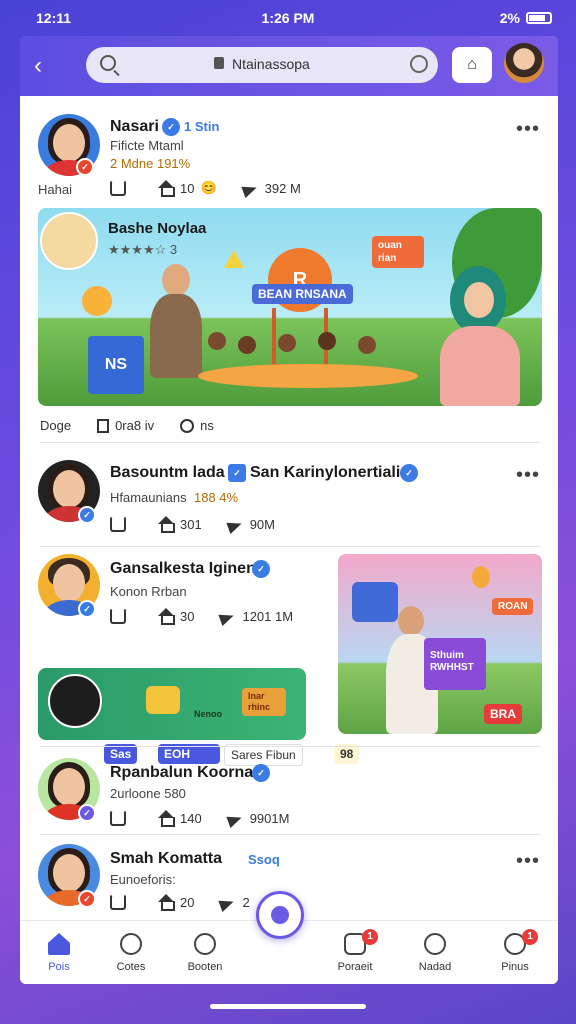 This screenshot has width=576, height=1024. Describe the element at coordinates (325, 473) in the screenshot. I see `author-name-2: San Karinylonertiali` at that location.